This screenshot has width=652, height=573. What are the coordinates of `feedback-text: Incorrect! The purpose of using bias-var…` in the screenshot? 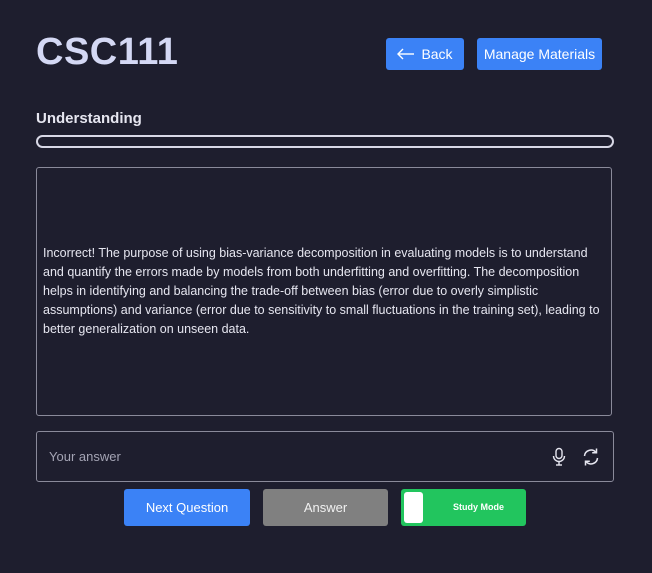 It's located at (321, 291).